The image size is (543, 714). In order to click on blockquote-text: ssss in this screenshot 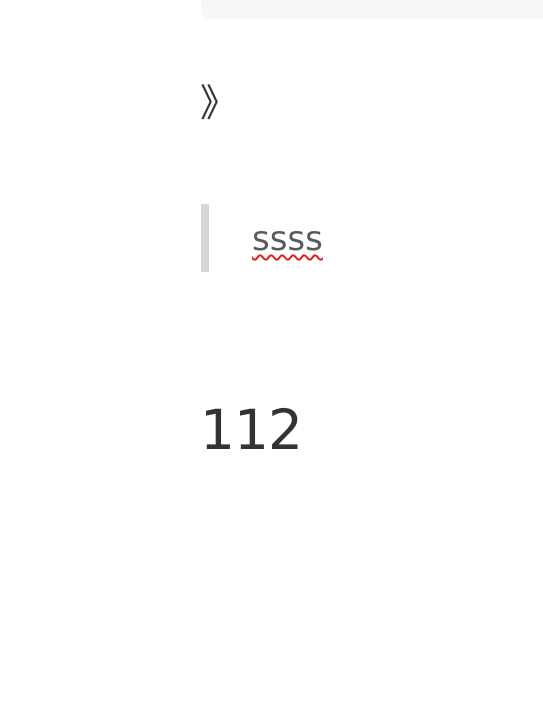, I will do `click(287, 239)`.